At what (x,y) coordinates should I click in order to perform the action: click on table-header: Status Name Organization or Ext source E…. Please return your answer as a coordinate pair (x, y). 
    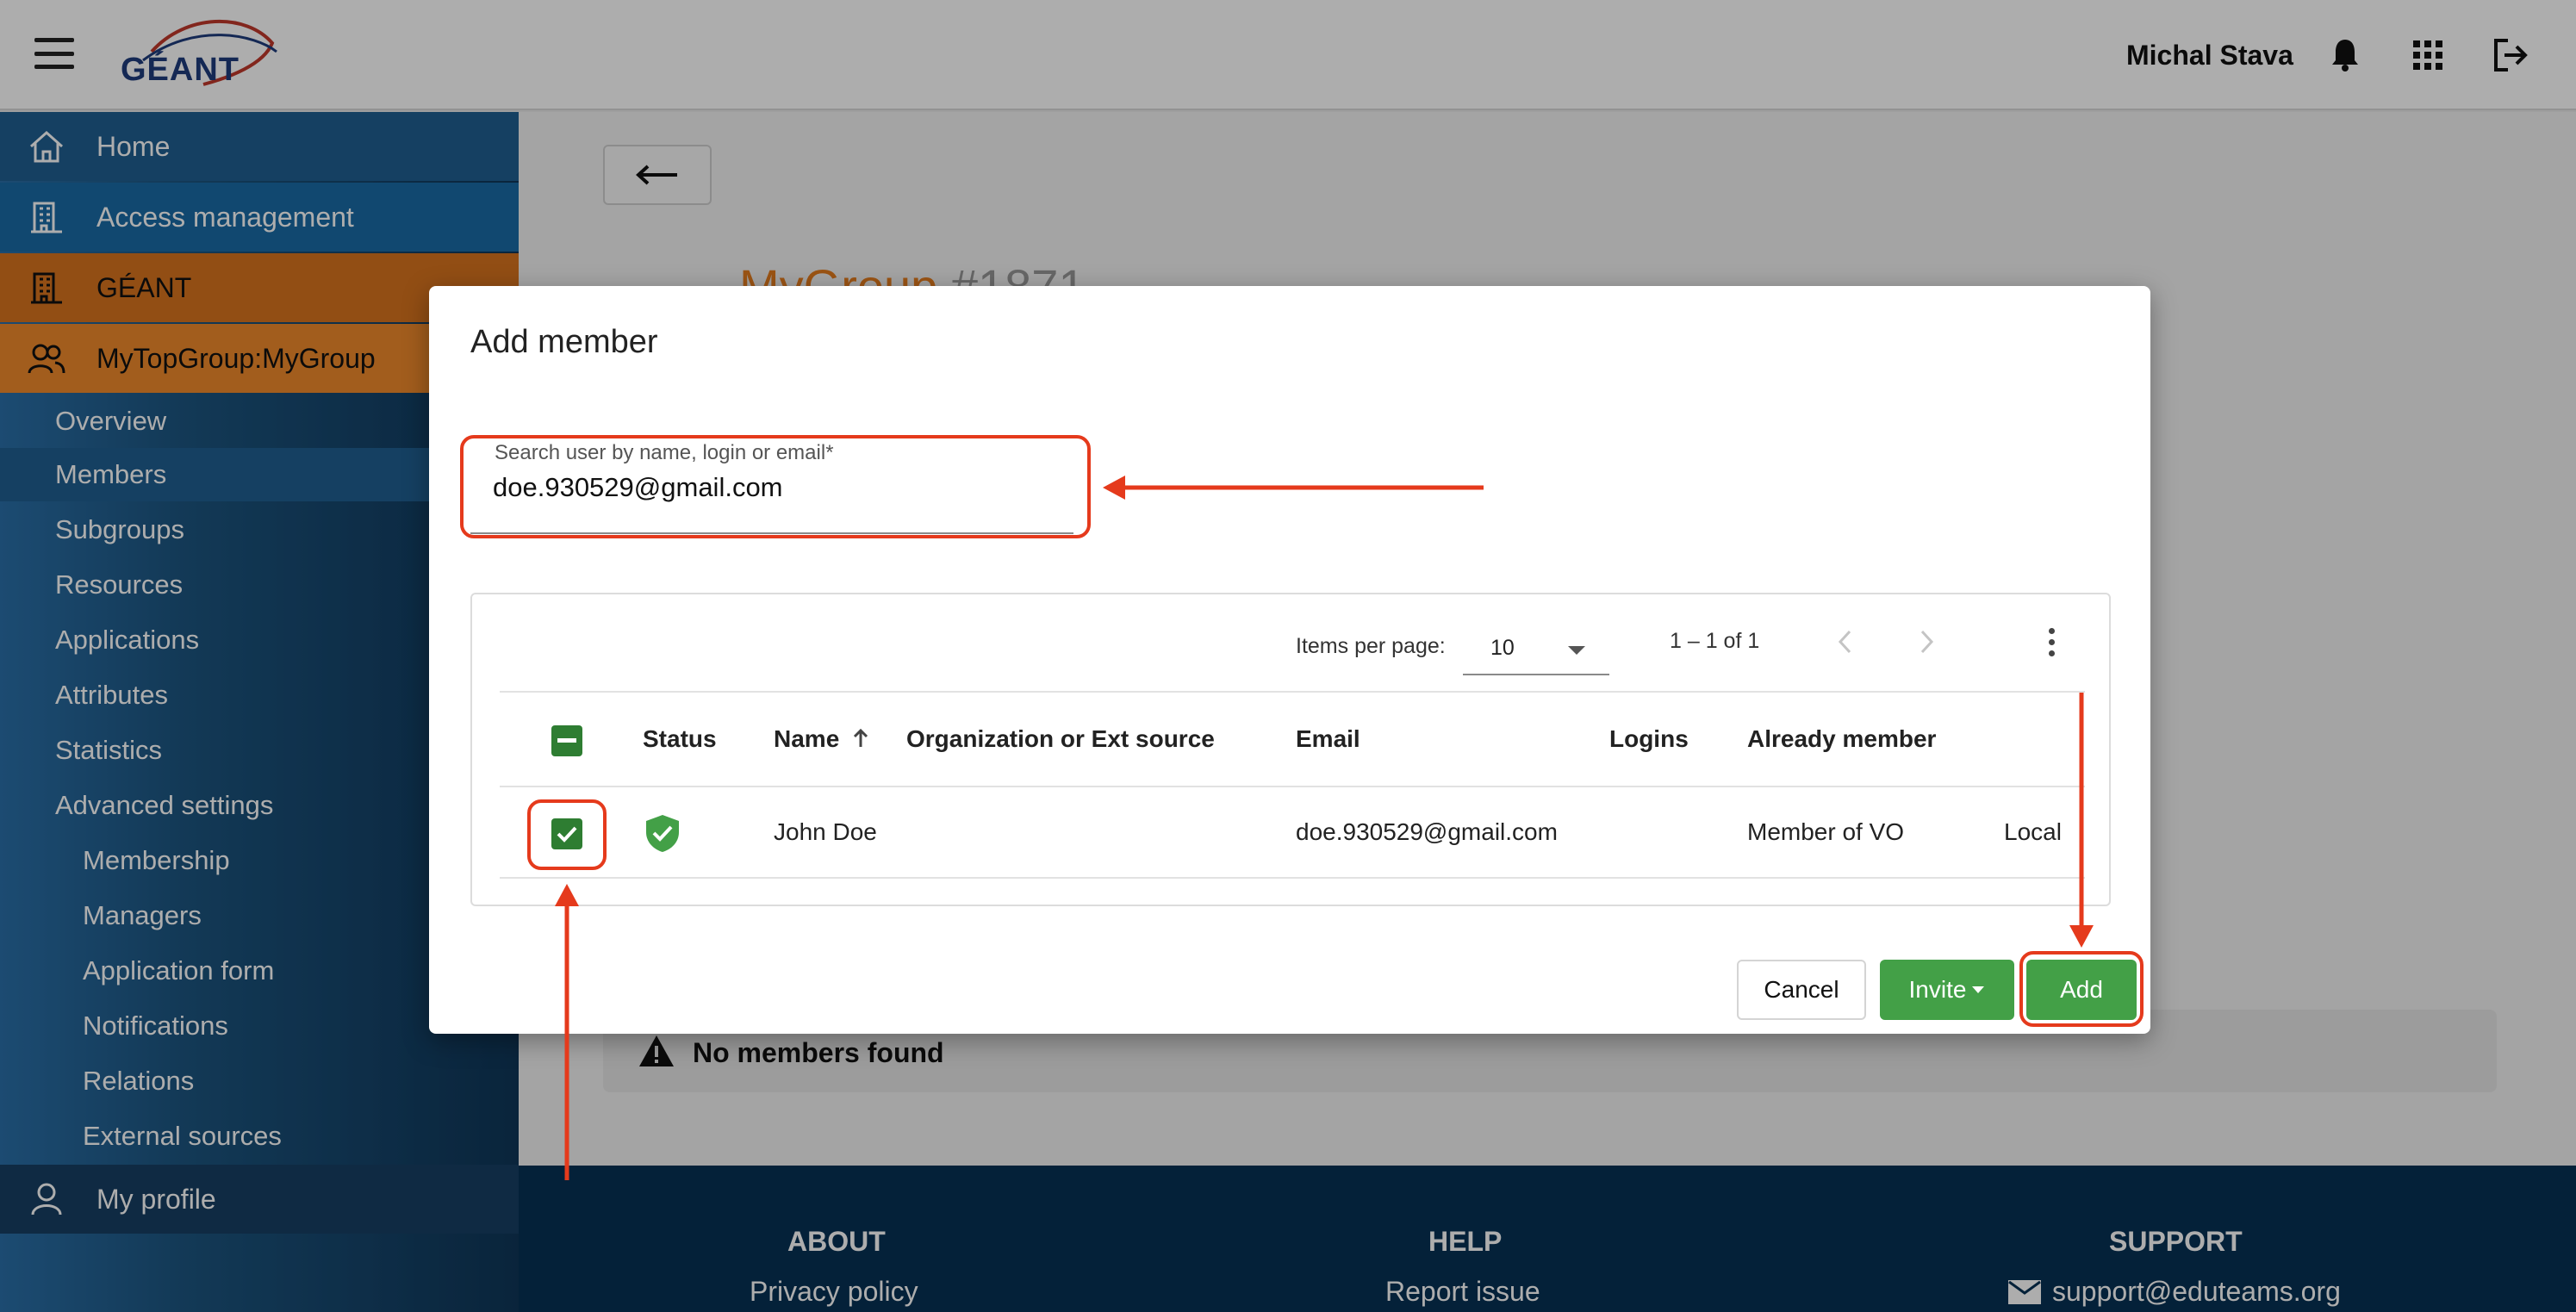
    Looking at the image, I should click on (1293, 739).